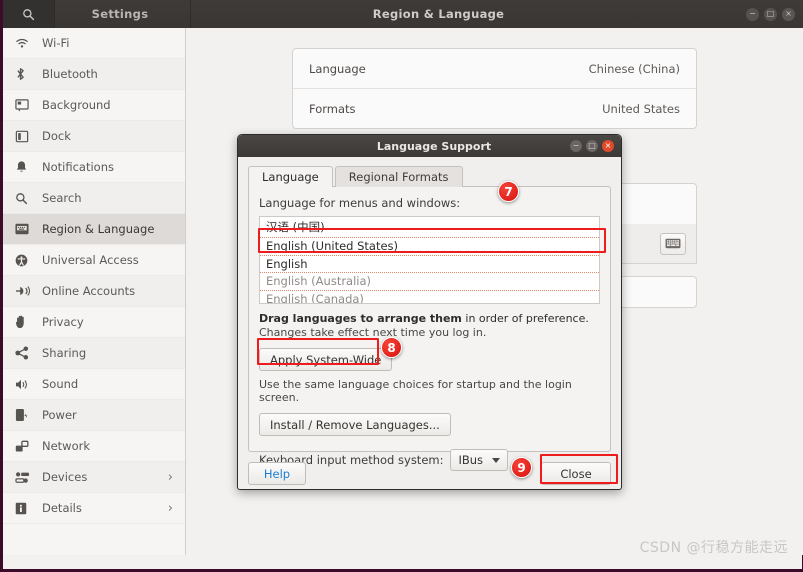 This screenshot has height=572, width=803. What do you see at coordinates (788, 14) in the screenshot?
I see `close-button: ×` at bounding box center [788, 14].